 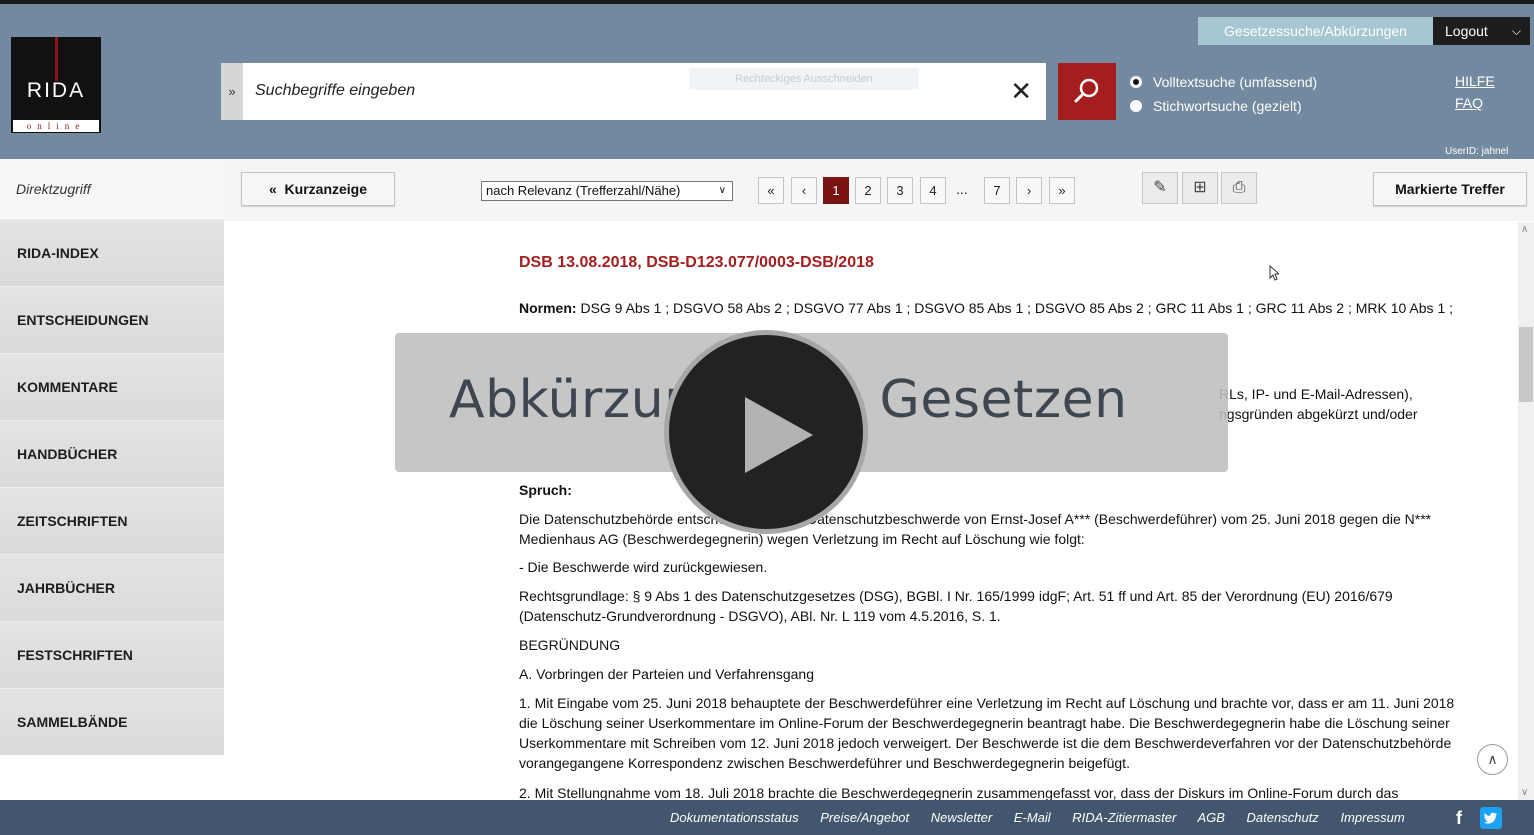 What do you see at coordinates (56, 90) in the screenshot?
I see `logo-word: RIDA` at bounding box center [56, 90].